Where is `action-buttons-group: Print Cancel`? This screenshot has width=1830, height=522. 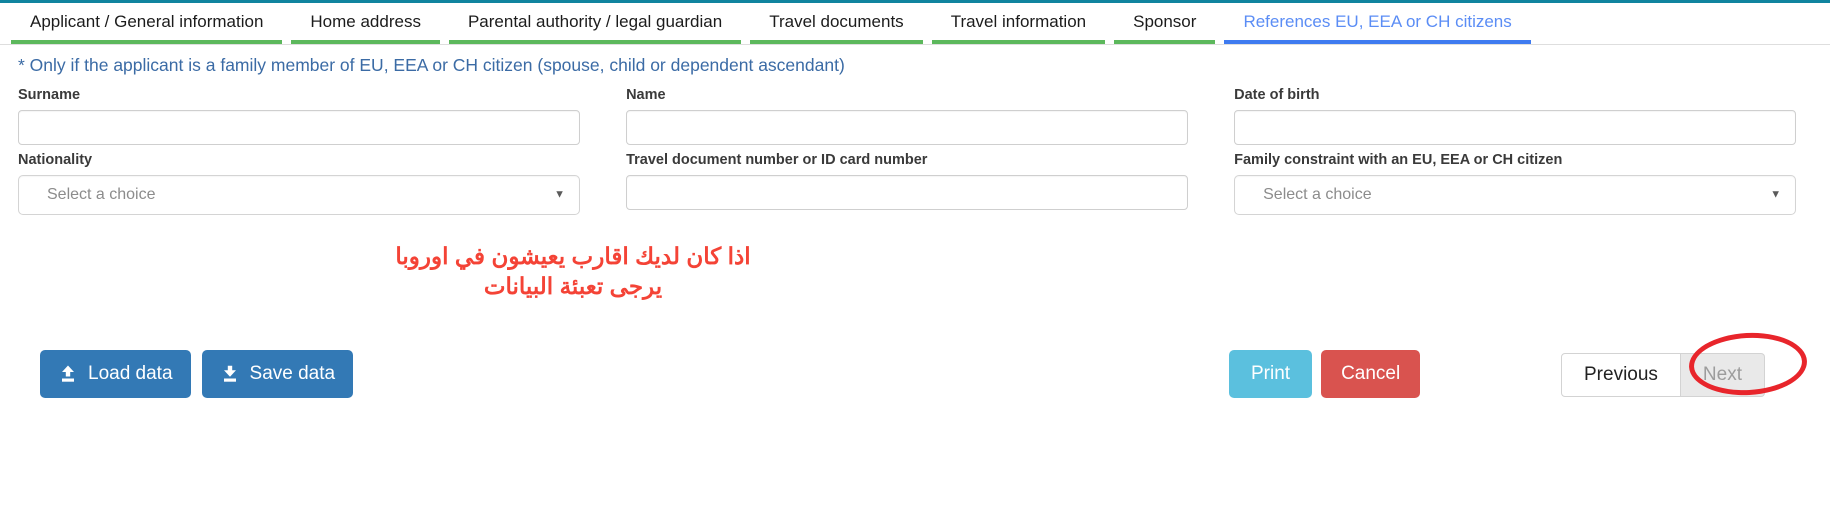
action-buttons-group: Print Cancel is located at coordinates (1325, 374).